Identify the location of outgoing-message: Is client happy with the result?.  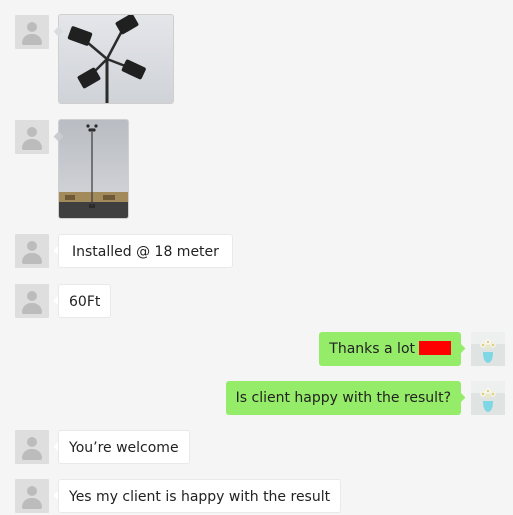
(343, 398).